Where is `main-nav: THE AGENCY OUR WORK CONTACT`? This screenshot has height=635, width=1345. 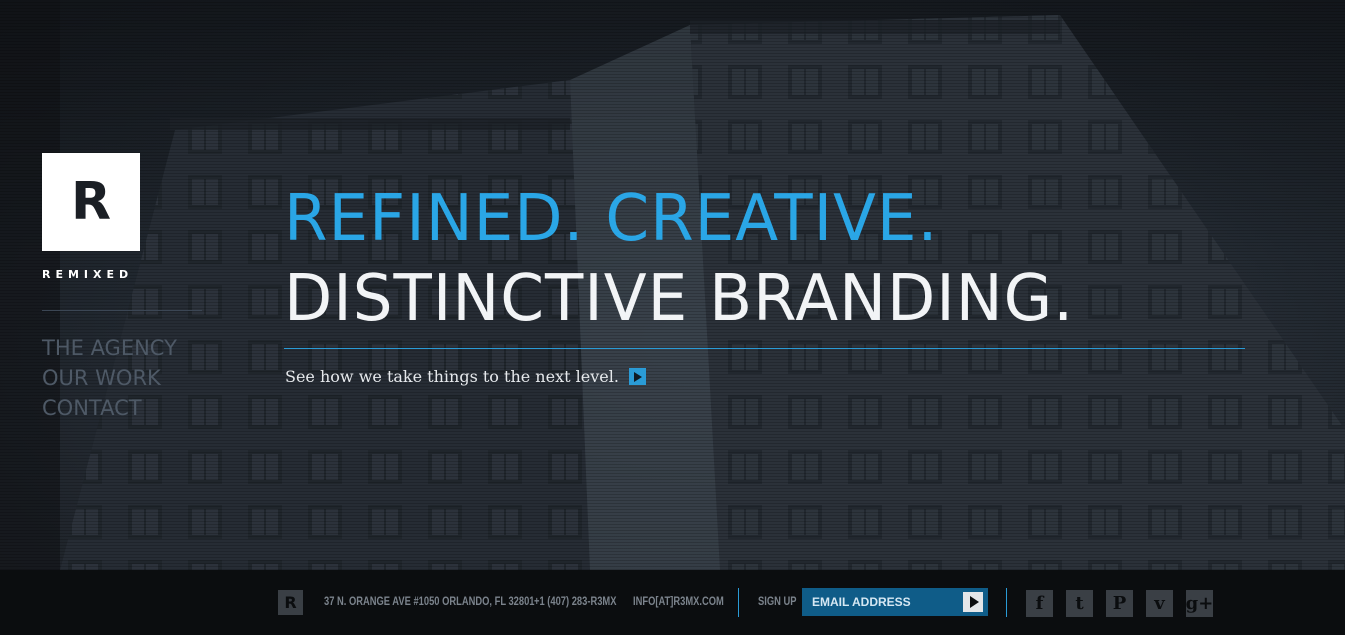
main-nav: THE AGENCY OUR WORK CONTACT is located at coordinates (109, 378).